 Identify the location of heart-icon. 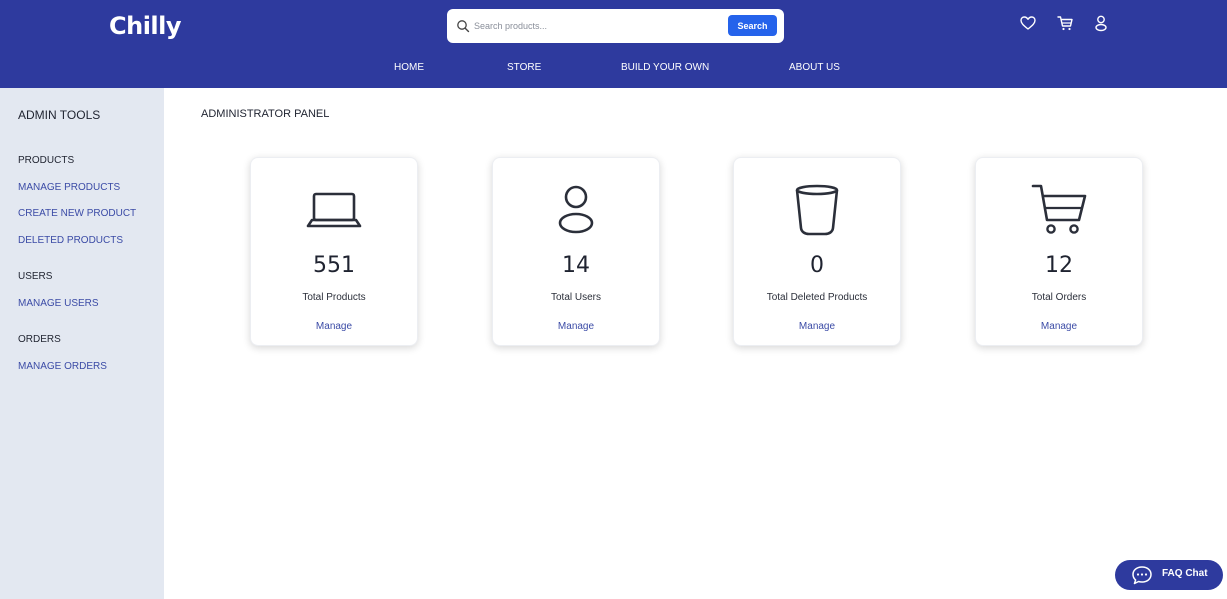
(1028, 23).